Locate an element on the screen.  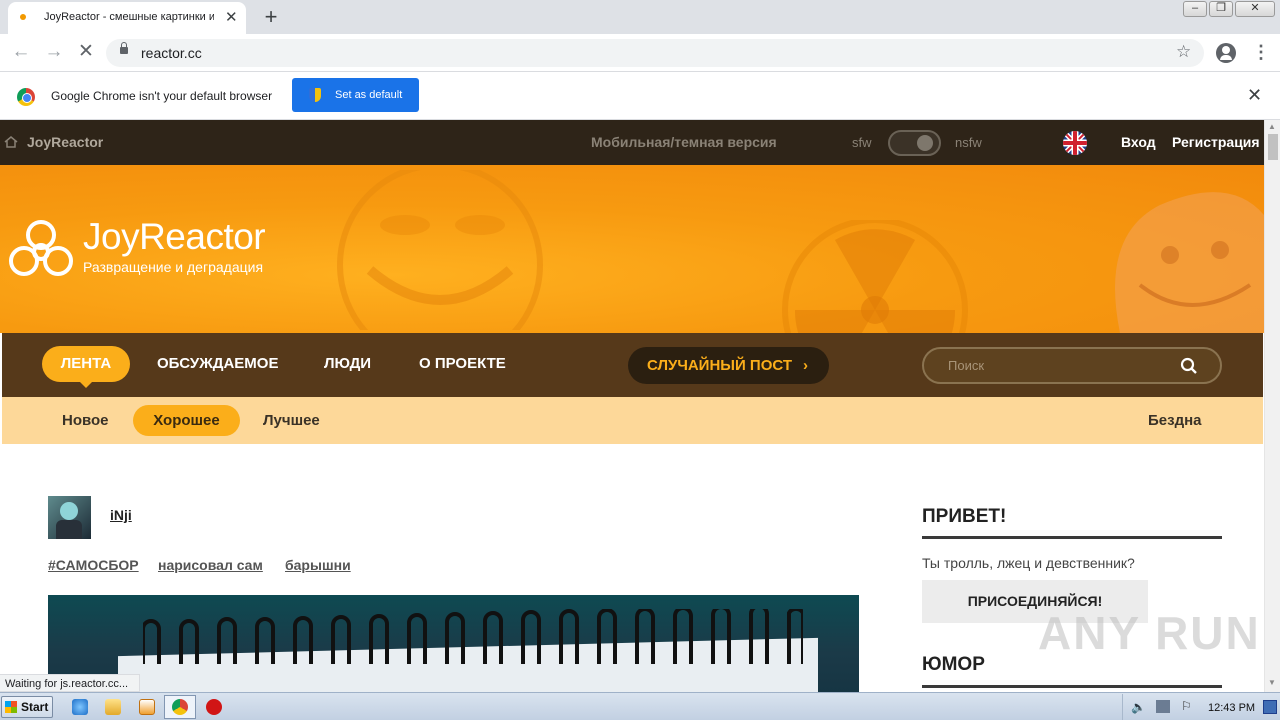
banner-trollface-right-decoration is located at coordinates (1189, 262).